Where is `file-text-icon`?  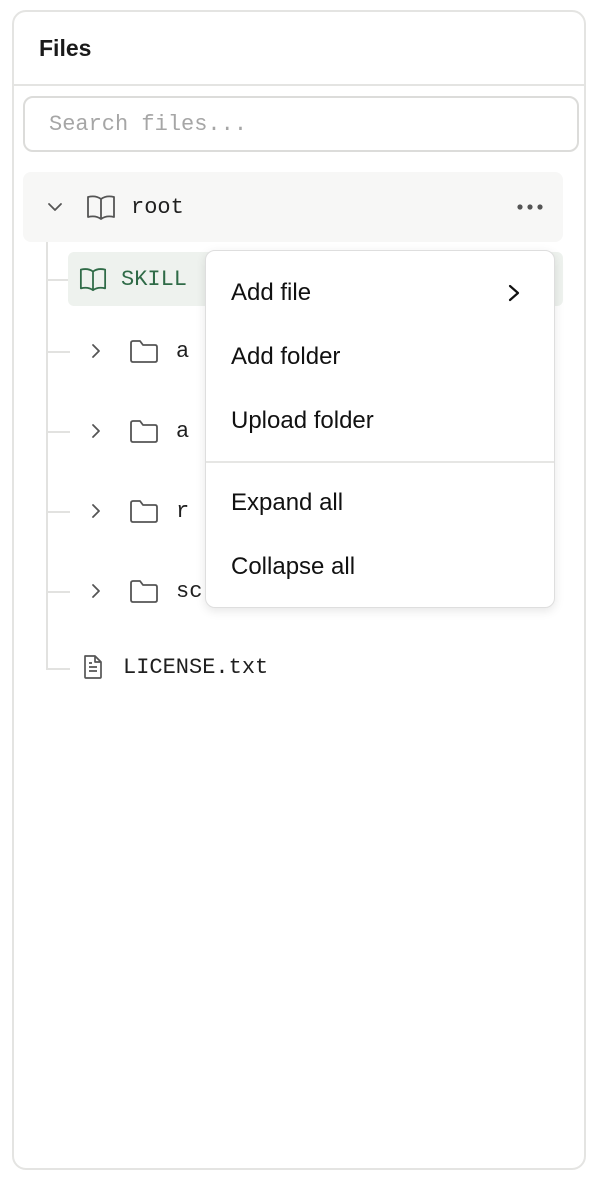 file-text-icon is located at coordinates (93, 667).